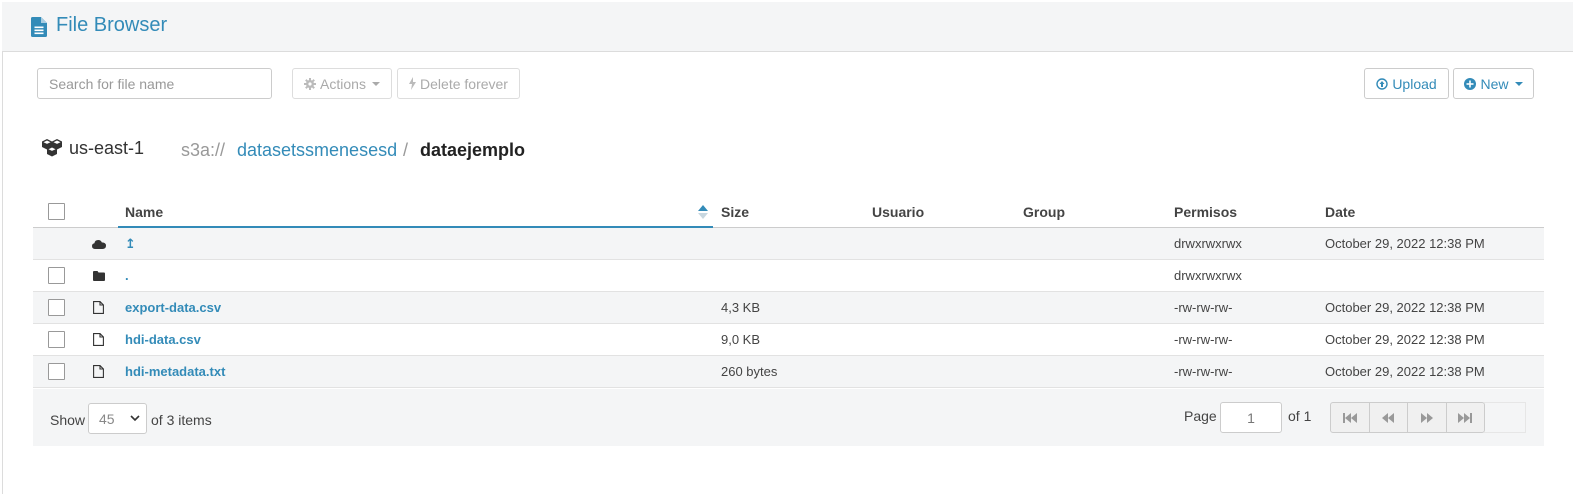 The image size is (1575, 496). Describe the element at coordinates (741, 307) in the screenshot. I see `file-size: 4,3 KB` at that location.